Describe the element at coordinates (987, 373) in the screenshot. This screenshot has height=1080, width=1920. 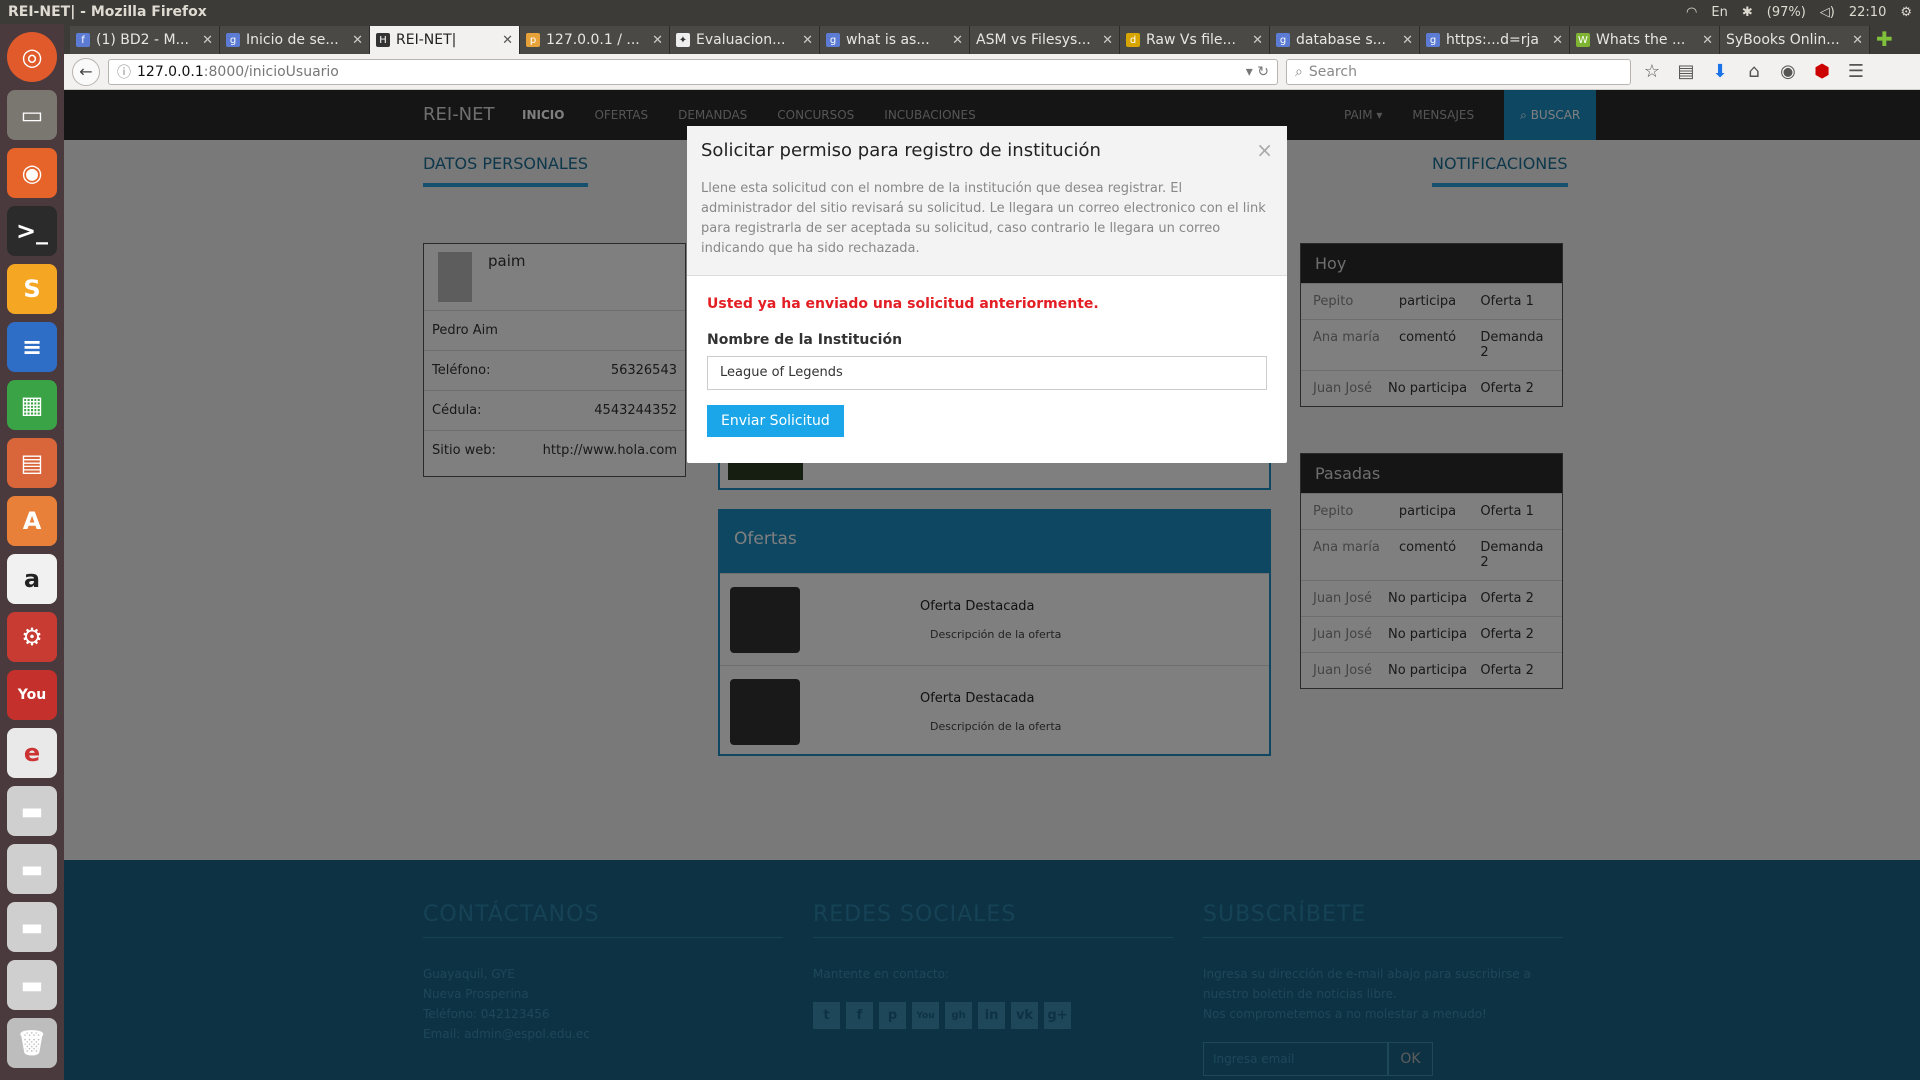
I see `institution-name-input: League of Legends` at that location.